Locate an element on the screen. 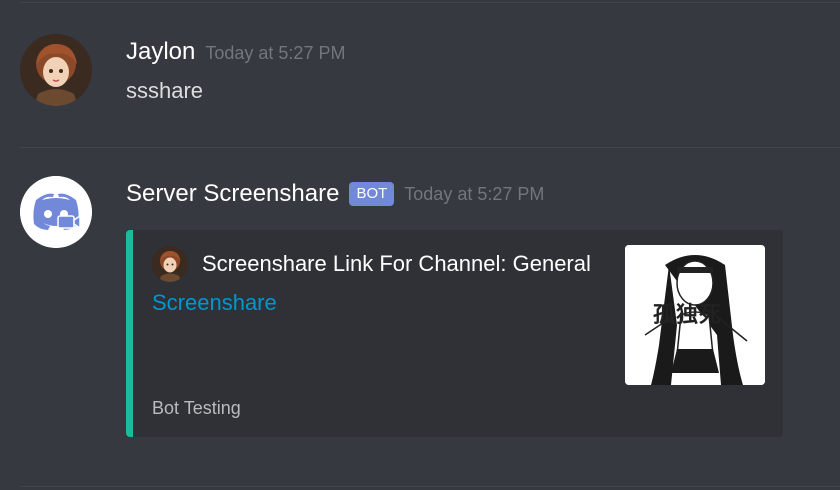  username: Jaylon is located at coordinates (160, 52).